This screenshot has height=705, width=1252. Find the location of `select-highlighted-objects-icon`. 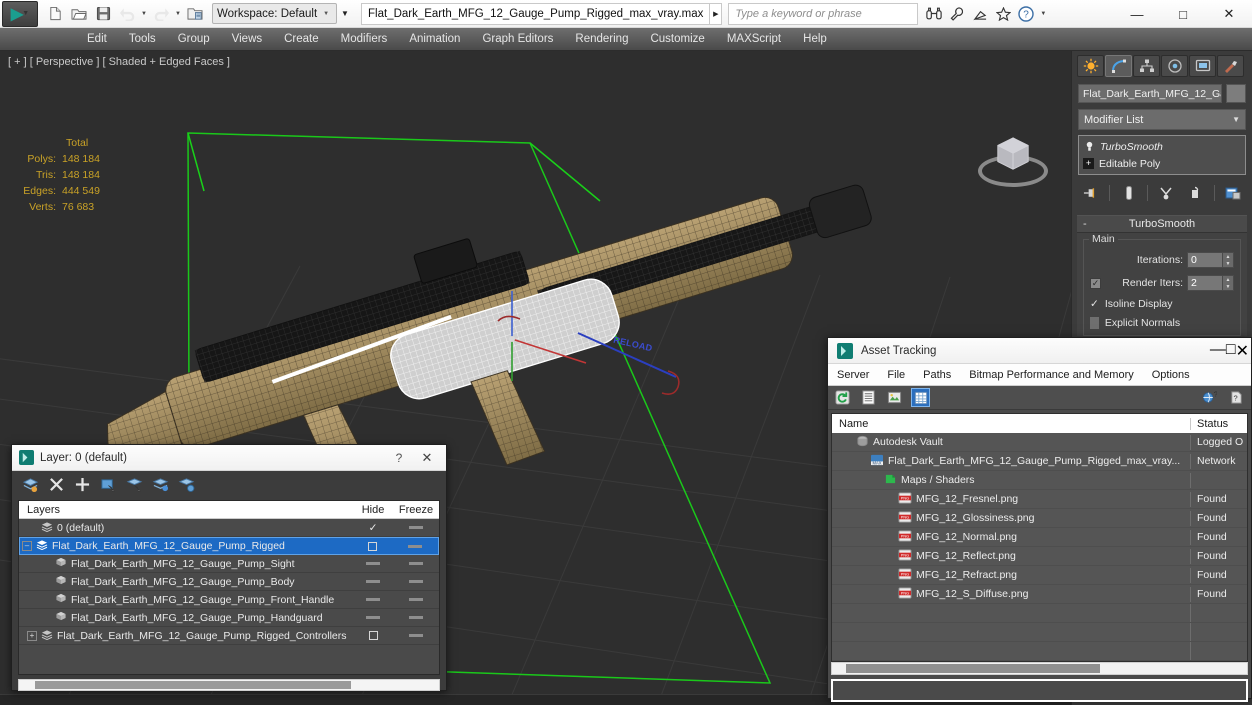

select-highlighted-objects-icon is located at coordinates (134, 485).